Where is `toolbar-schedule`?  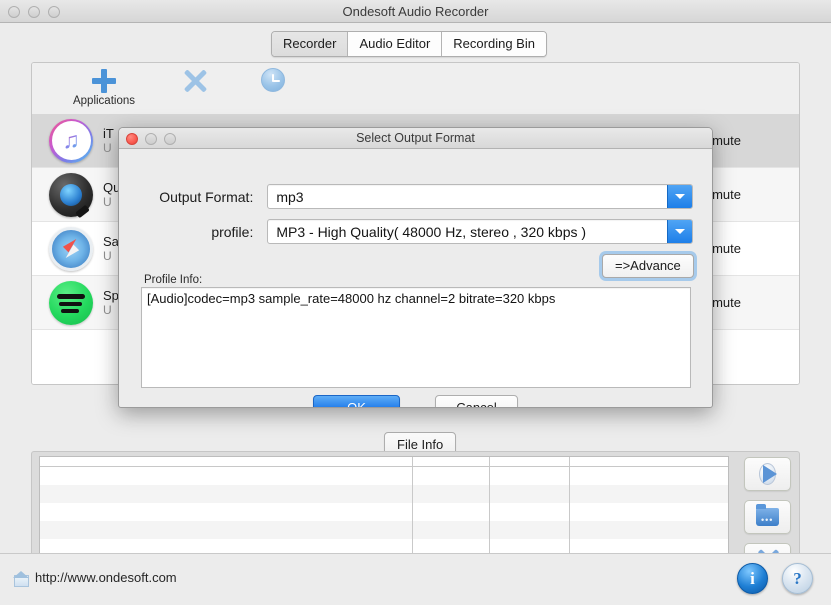
toolbar-schedule is located at coordinates (273, 81).